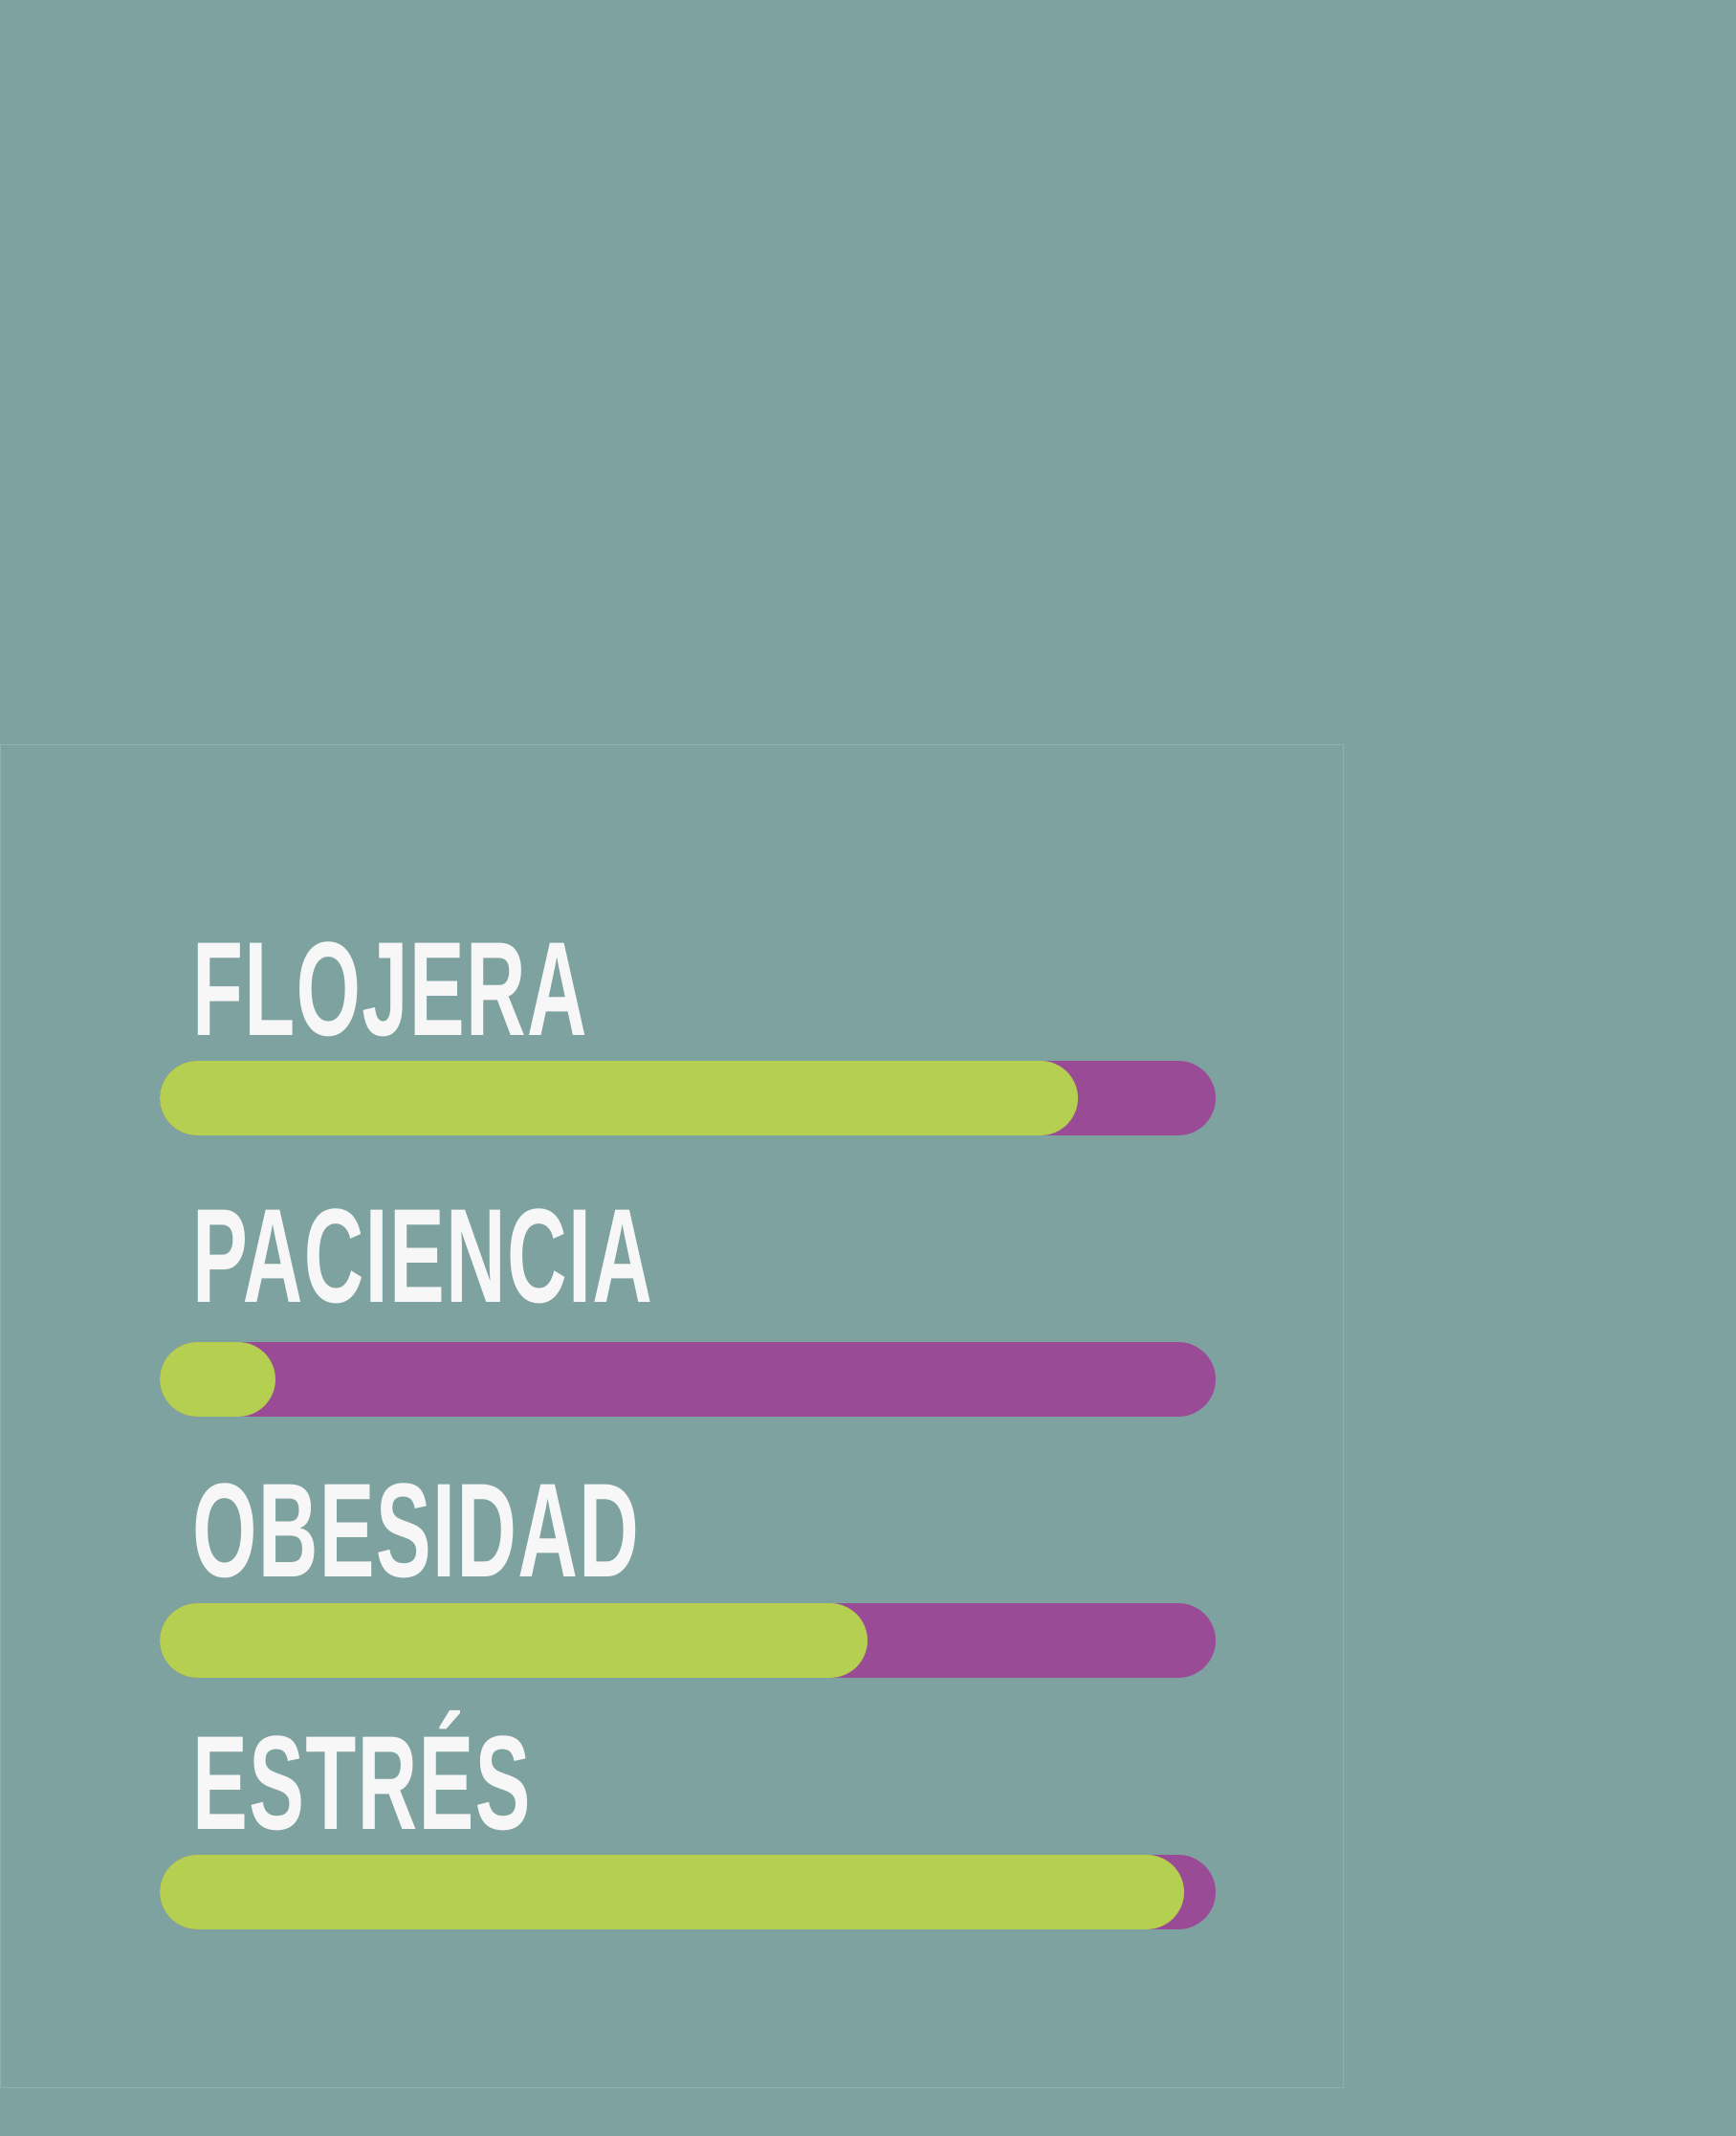  What do you see at coordinates (390, 989) in the screenshot?
I see `stat-label: FLOJERA` at bounding box center [390, 989].